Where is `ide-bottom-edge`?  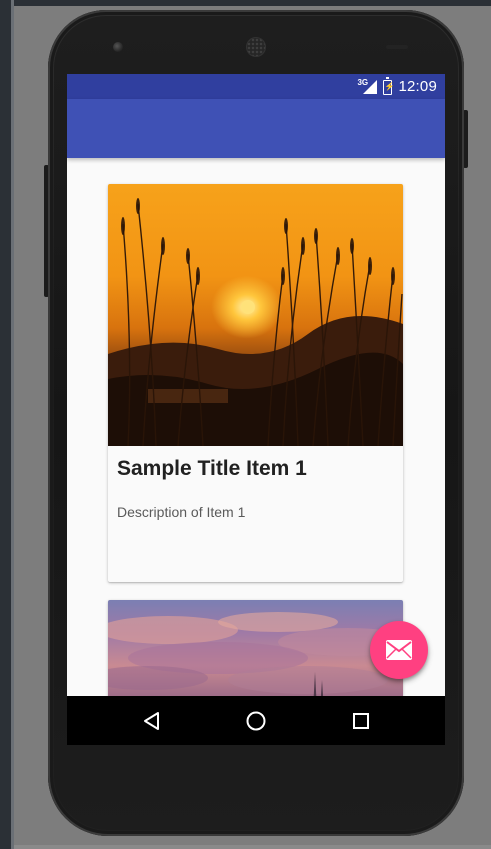 ide-bottom-edge is located at coordinates (252, 847).